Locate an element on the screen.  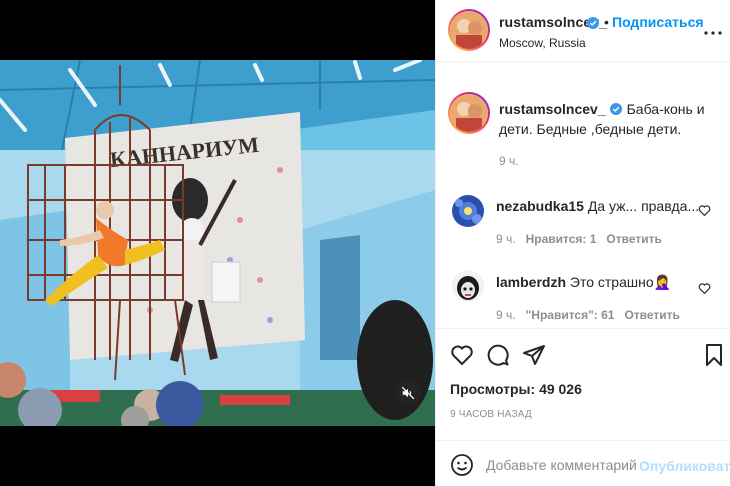
comment-button is located at coordinates (498, 355).